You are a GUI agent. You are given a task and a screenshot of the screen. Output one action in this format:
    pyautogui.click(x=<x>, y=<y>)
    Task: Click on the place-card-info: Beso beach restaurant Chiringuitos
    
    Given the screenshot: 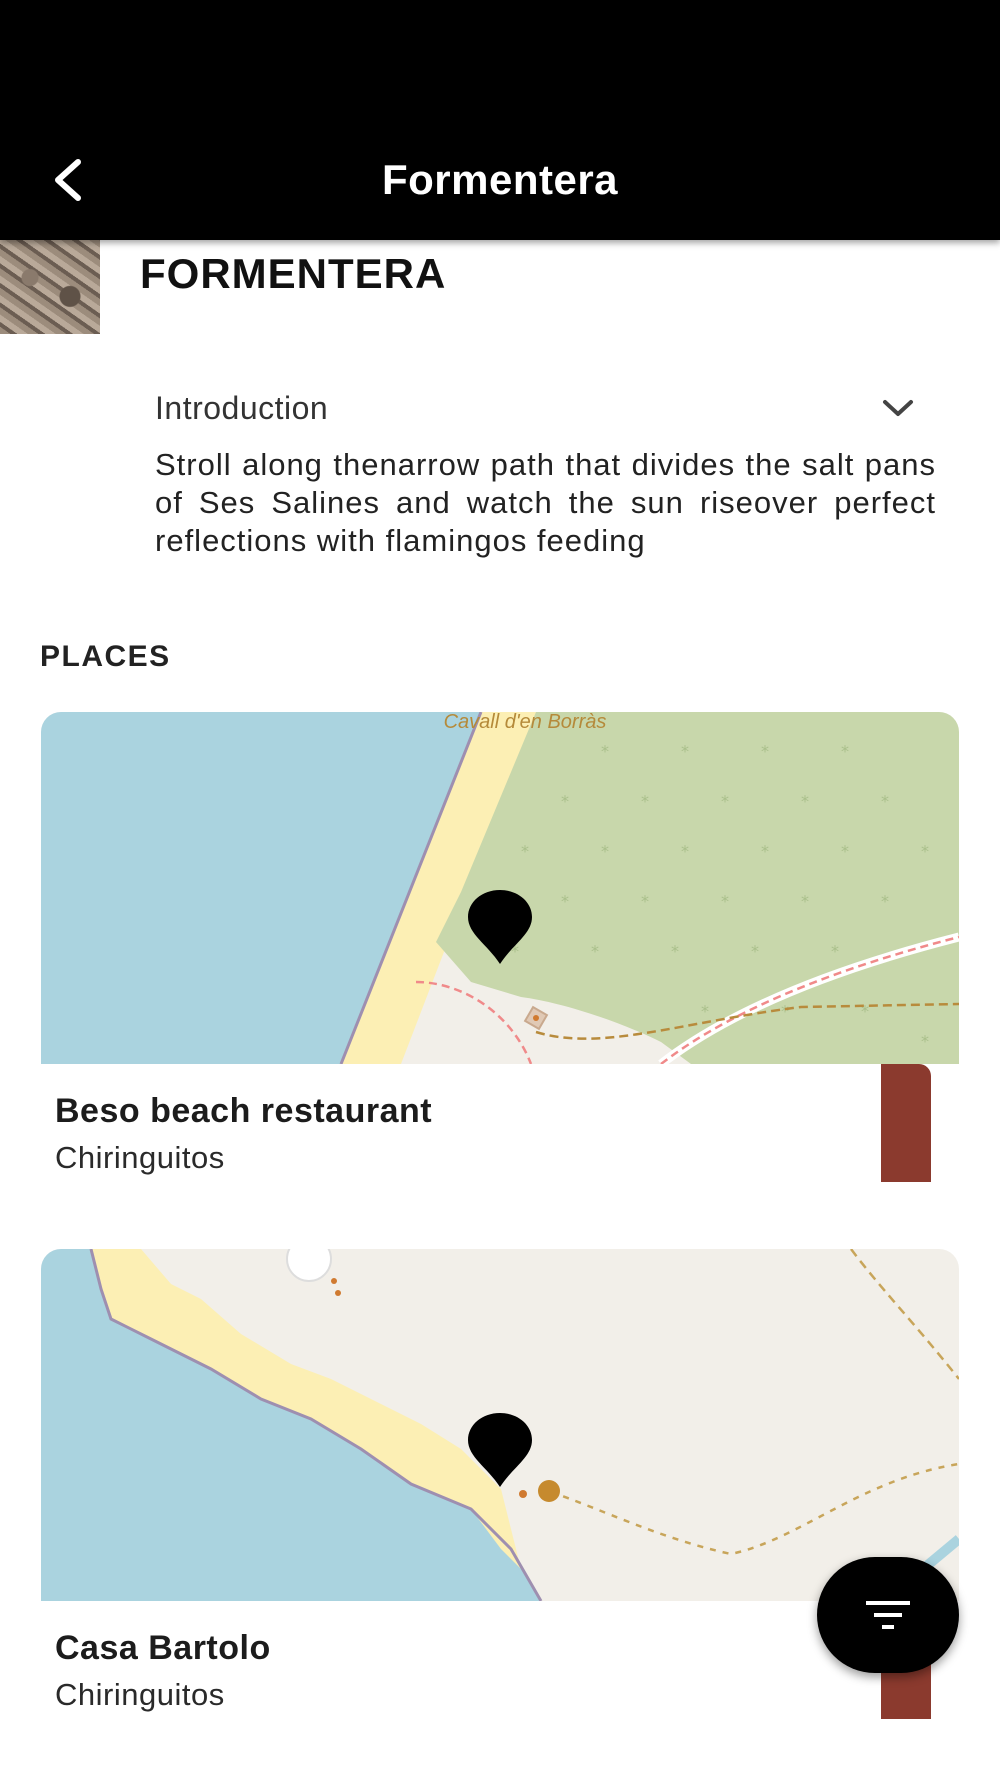 What is the action you would take?
    pyautogui.click(x=500, y=1123)
    